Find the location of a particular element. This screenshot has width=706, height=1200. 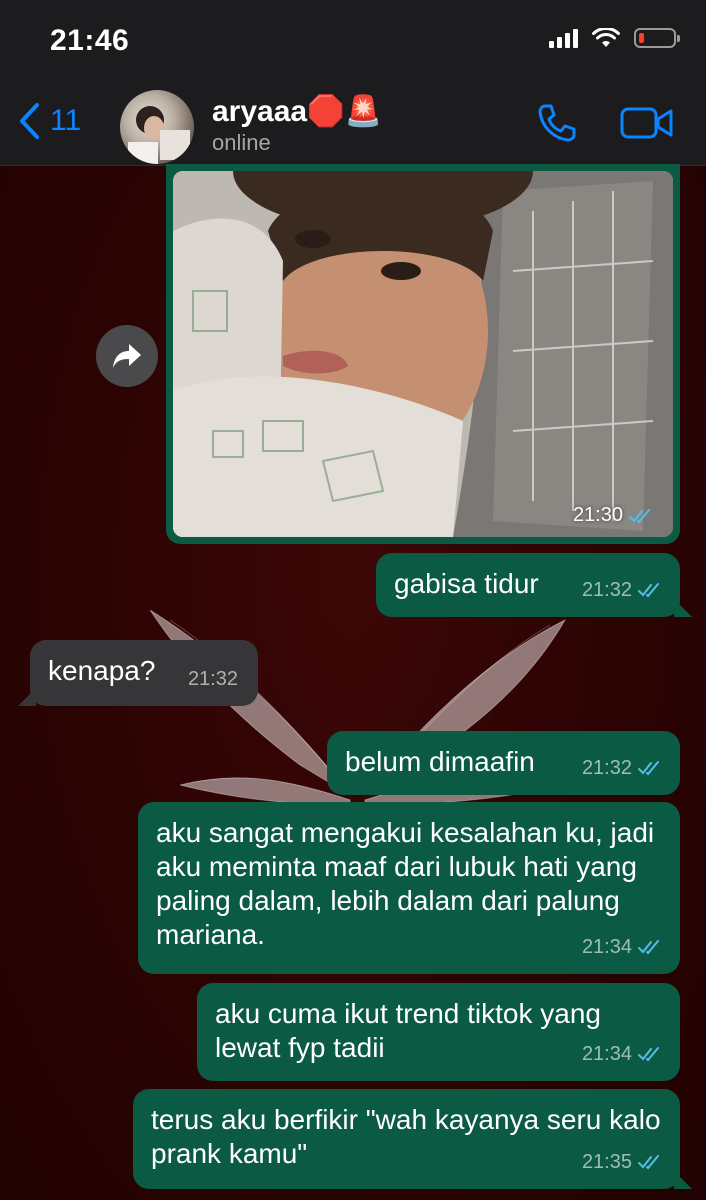

message-time: 21:30 is located at coordinates (597, 515).